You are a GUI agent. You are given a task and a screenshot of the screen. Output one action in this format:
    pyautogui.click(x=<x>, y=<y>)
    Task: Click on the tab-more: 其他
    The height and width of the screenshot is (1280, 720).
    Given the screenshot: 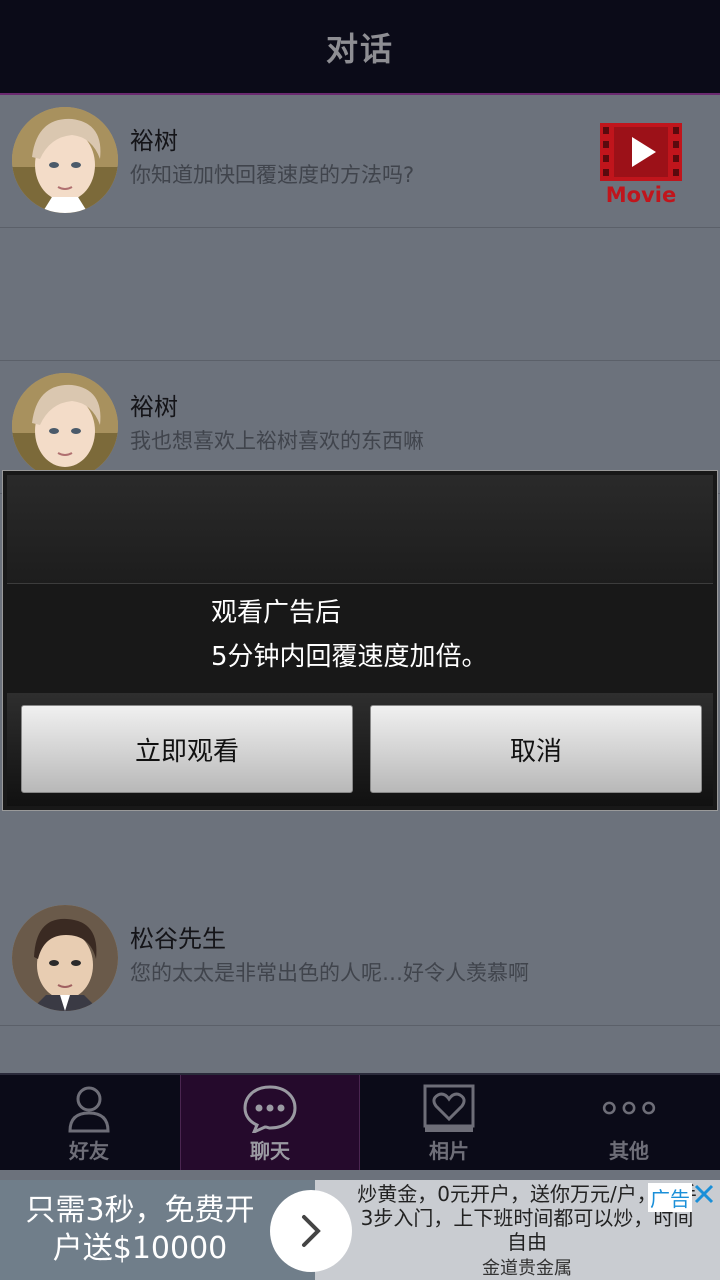 What is the action you would take?
    pyautogui.click(x=629, y=1122)
    